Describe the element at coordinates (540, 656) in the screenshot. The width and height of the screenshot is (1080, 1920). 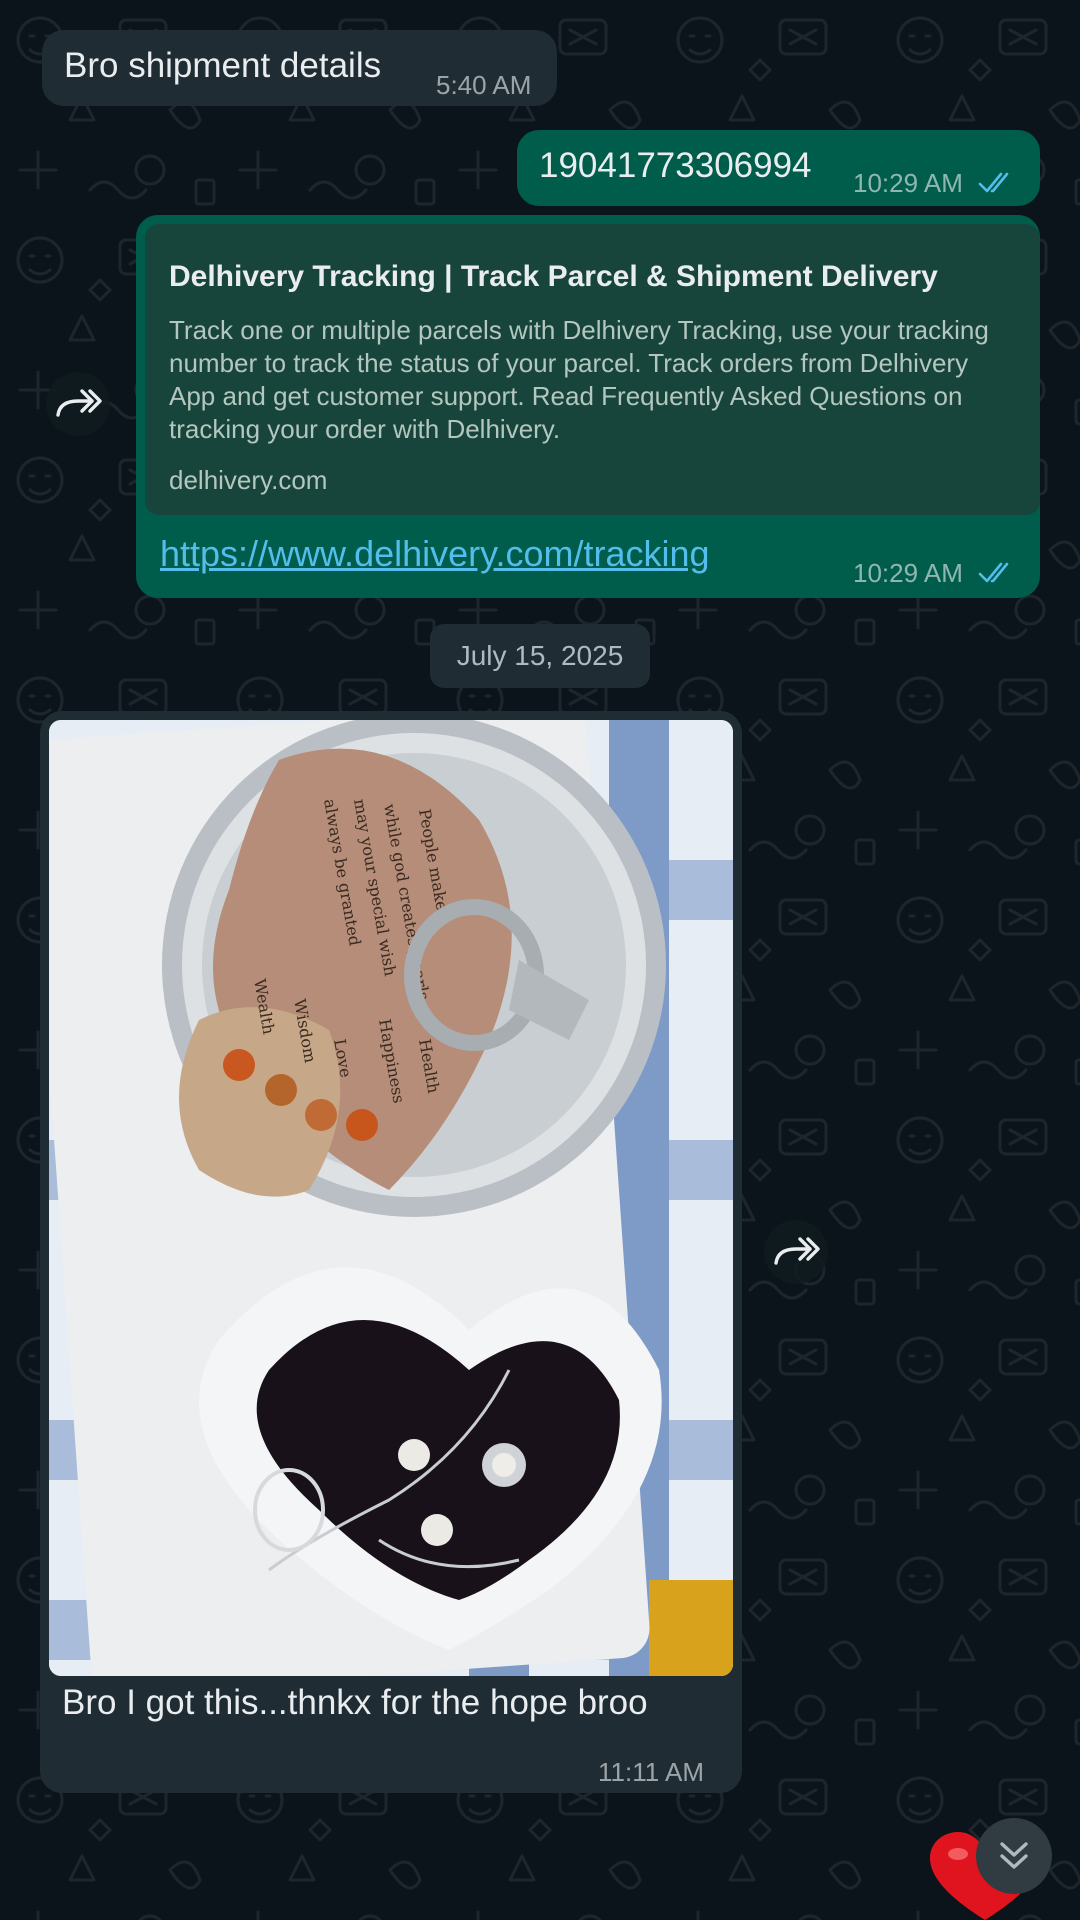
I see `date-separator: July 15, 2025` at that location.